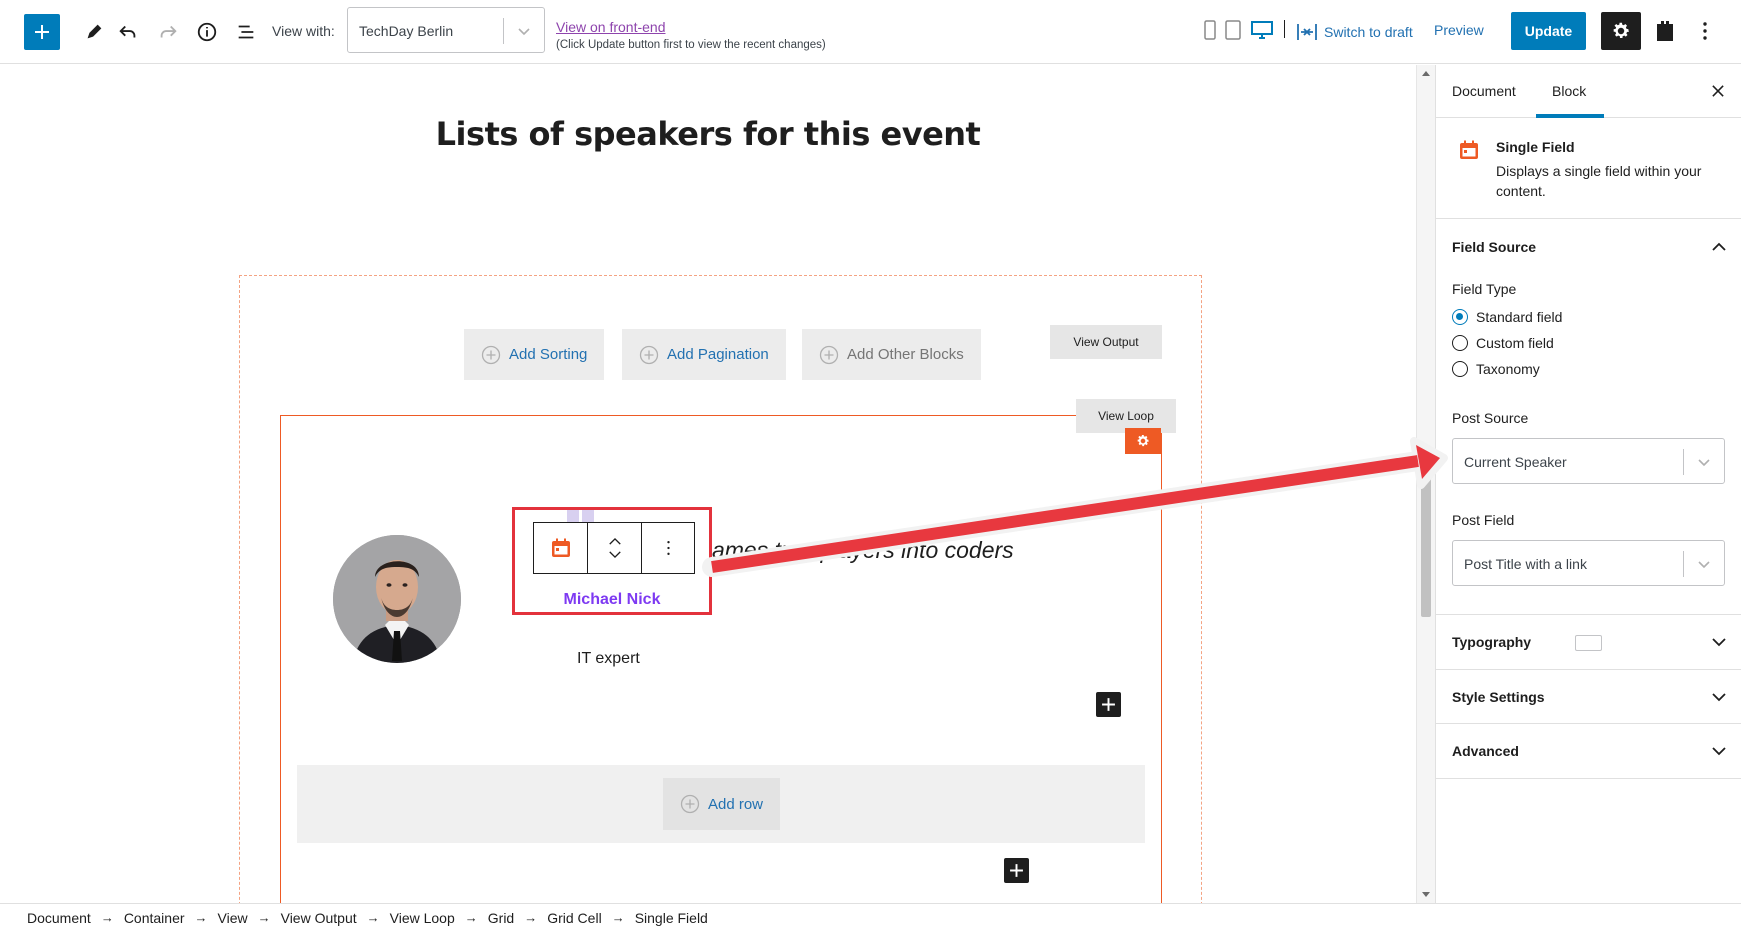  I want to click on redo-button, so click(168, 32).